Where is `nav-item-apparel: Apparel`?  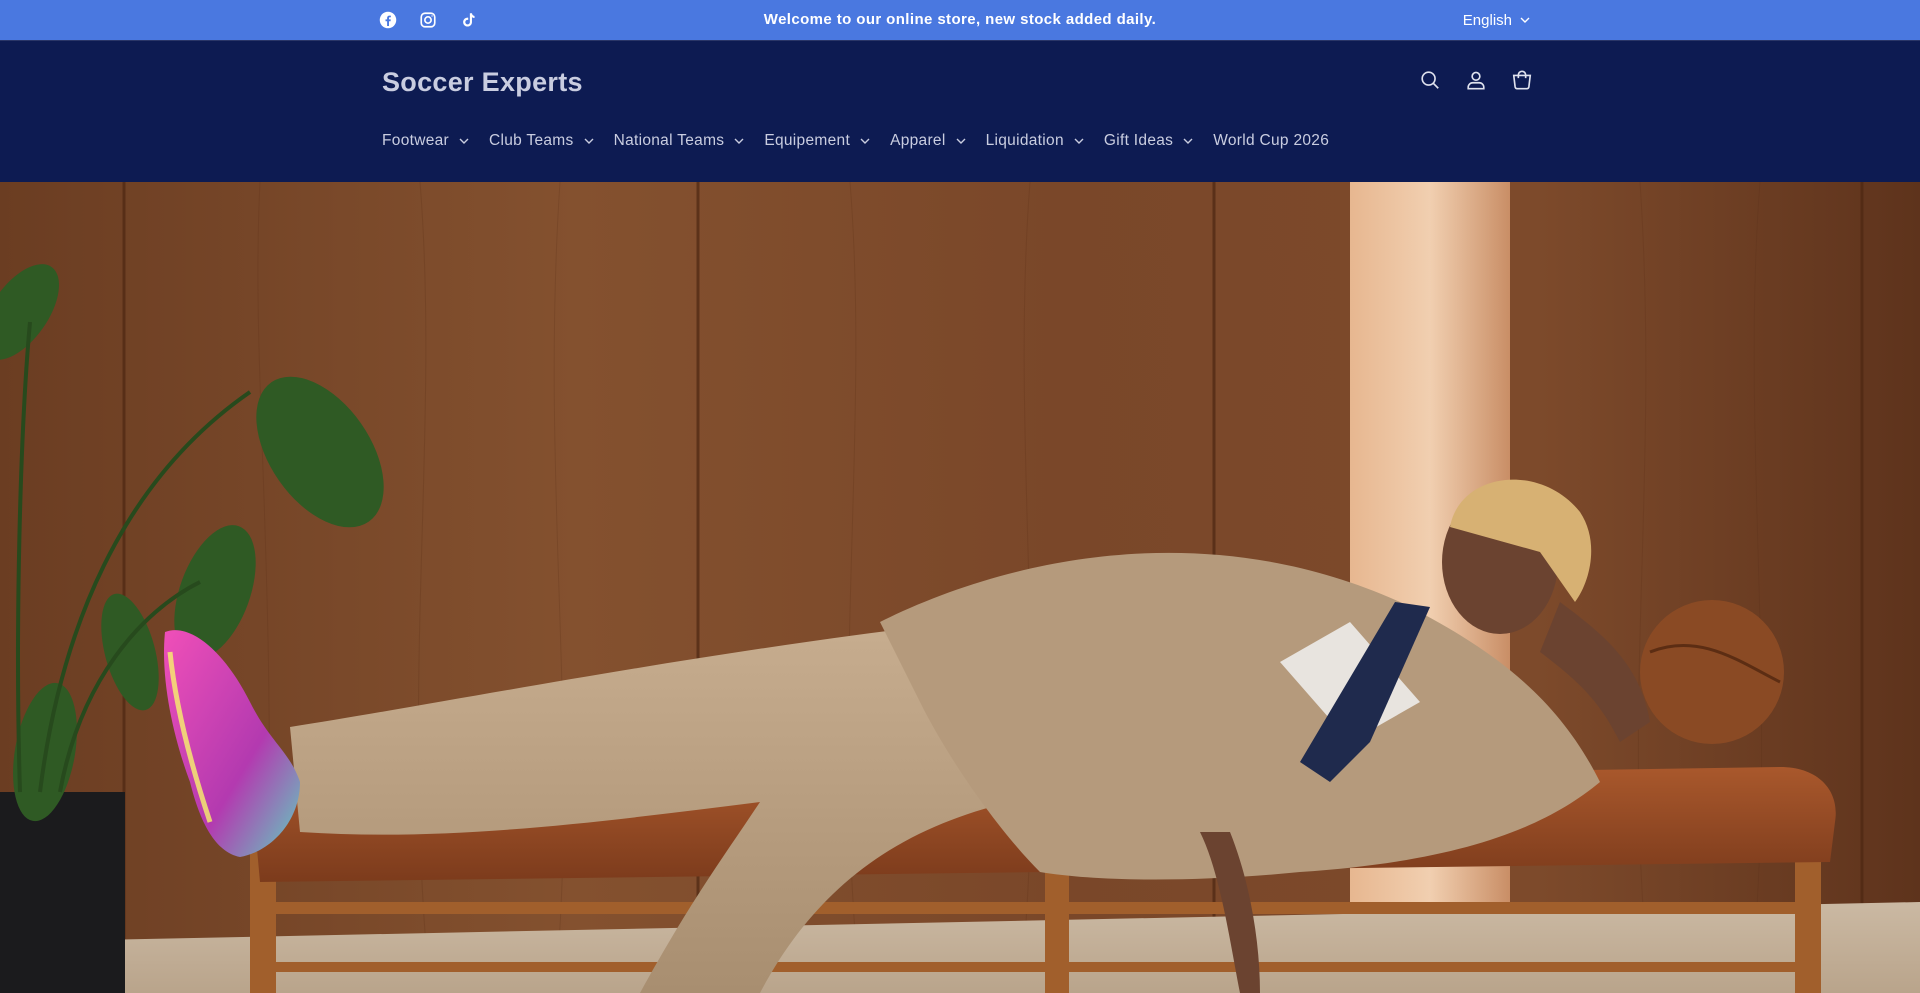 nav-item-apparel: Apparel is located at coordinates (928, 141).